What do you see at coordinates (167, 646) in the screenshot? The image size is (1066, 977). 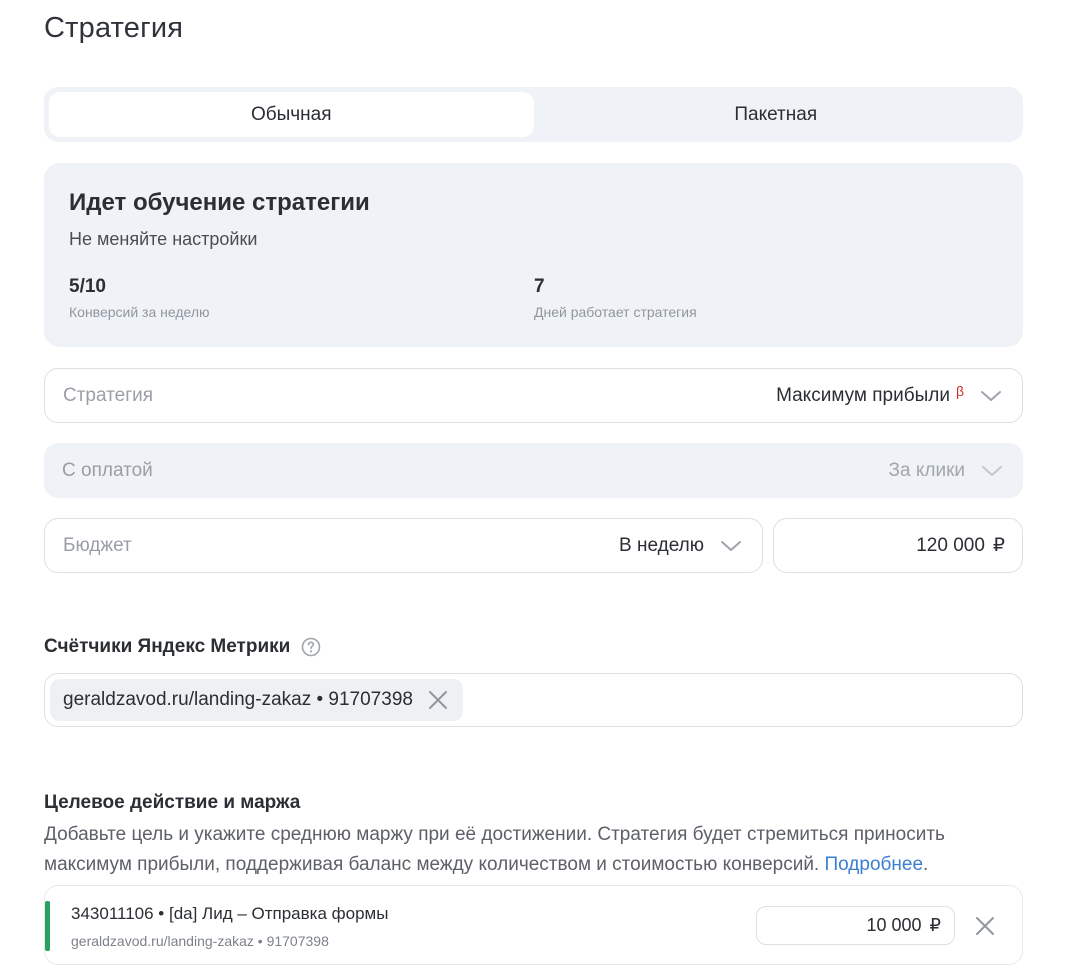 I see `counters-title: Счётчики Яндекс Метрики` at bounding box center [167, 646].